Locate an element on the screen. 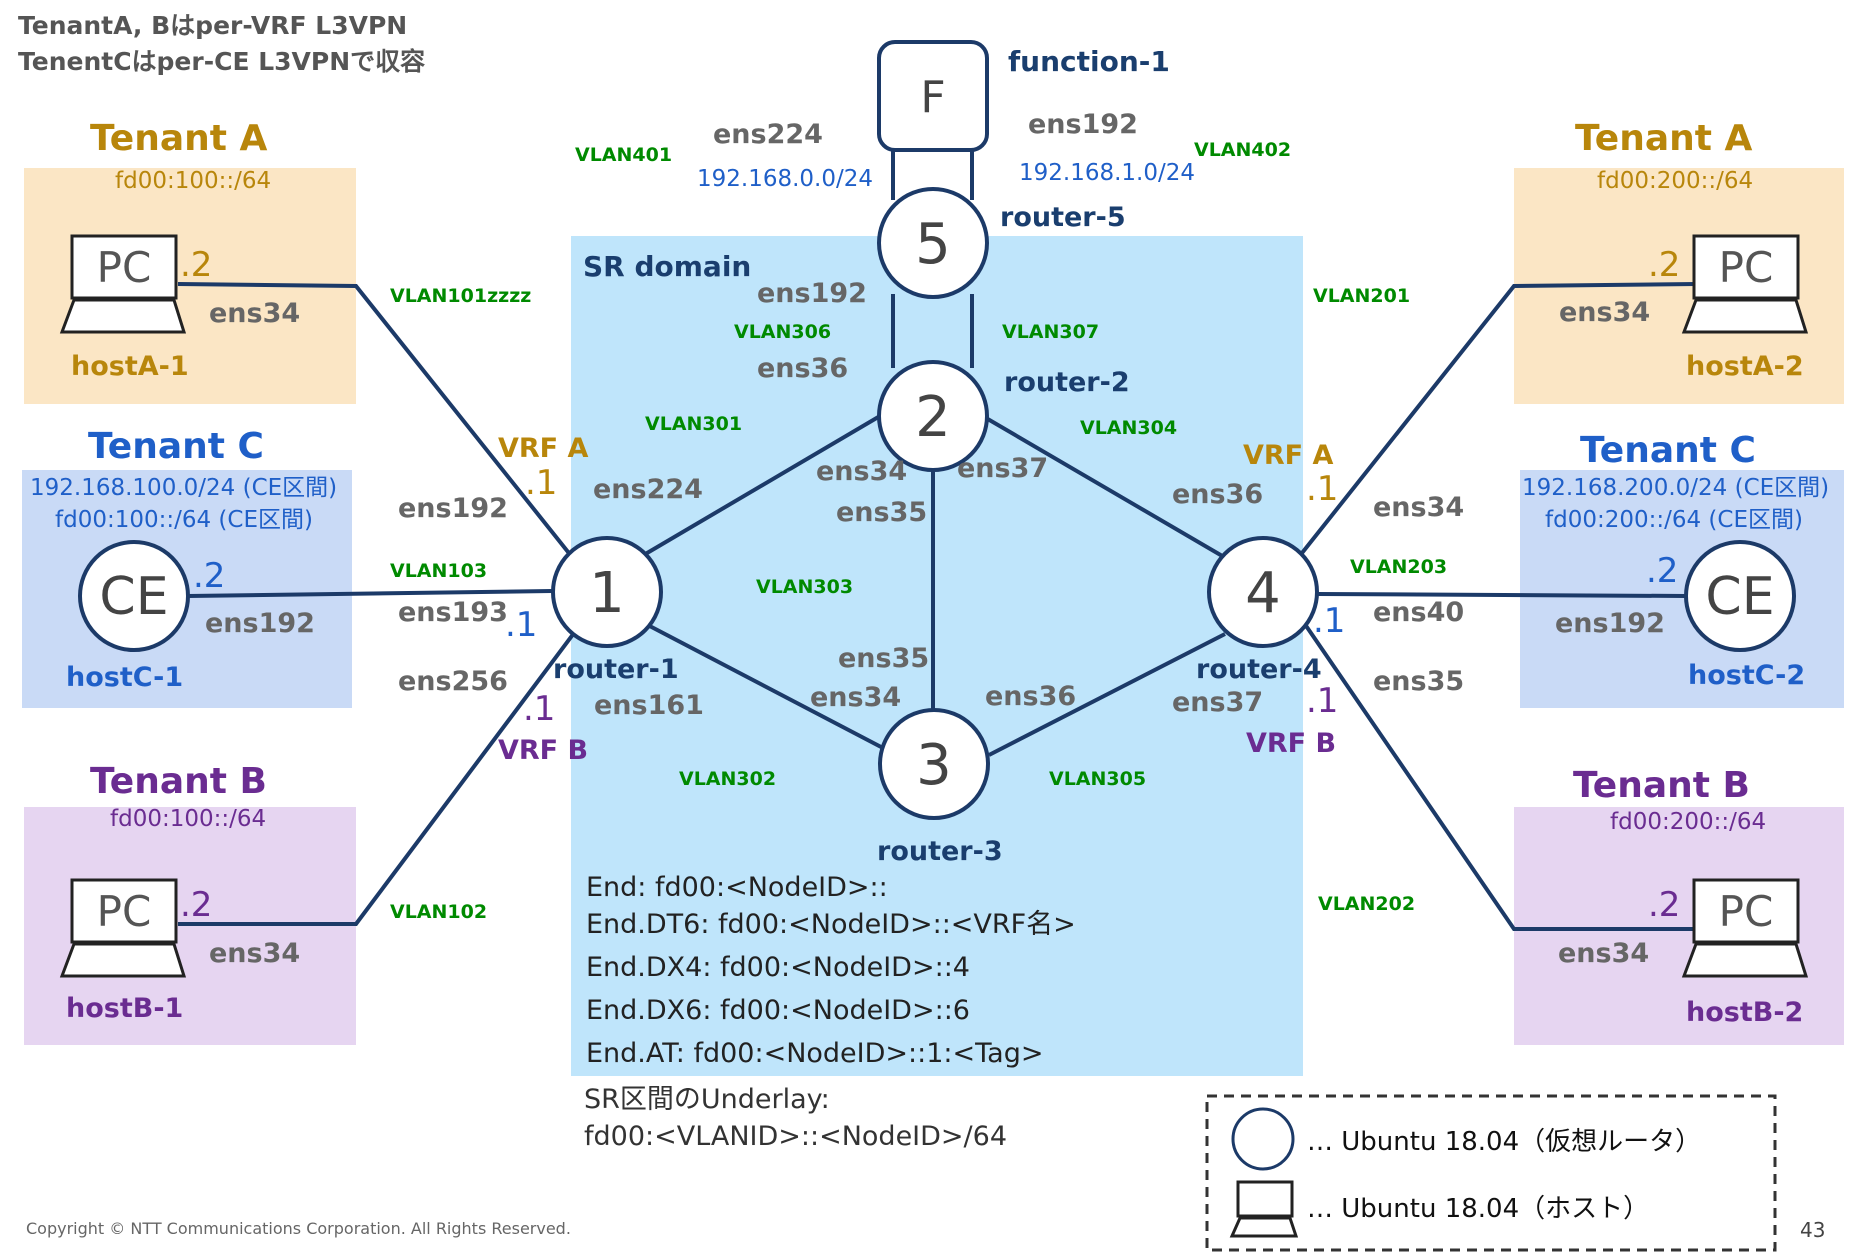 The height and width of the screenshot is (1258, 1864). router-4-id: 4 is located at coordinates (1263, 593).